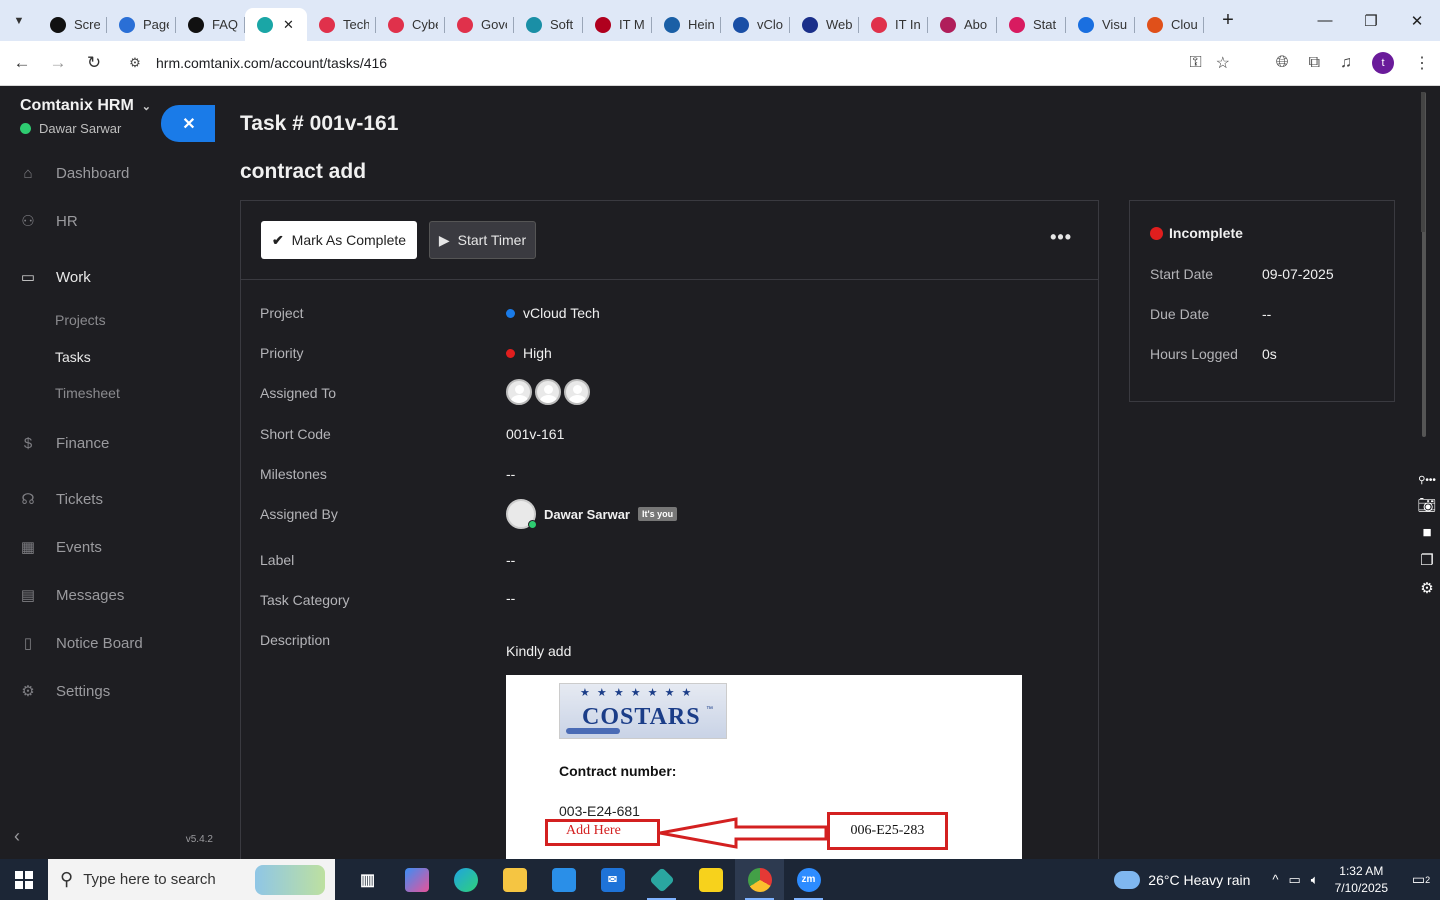 The height and width of the screenshot is (900, 1440). What do you see at coordinates (210, 24) in the screenshot?
I see `browser-tab: FAQ` at bounding box center [210, 24].